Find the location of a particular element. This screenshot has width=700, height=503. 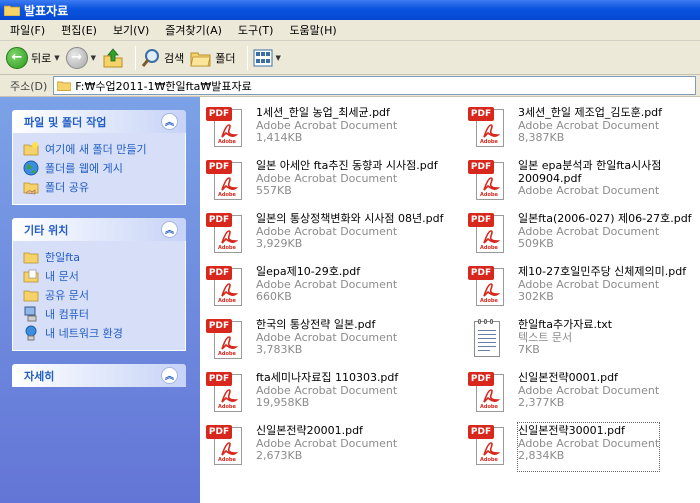

file-size: 7KB is located at coordinates (529, 349).